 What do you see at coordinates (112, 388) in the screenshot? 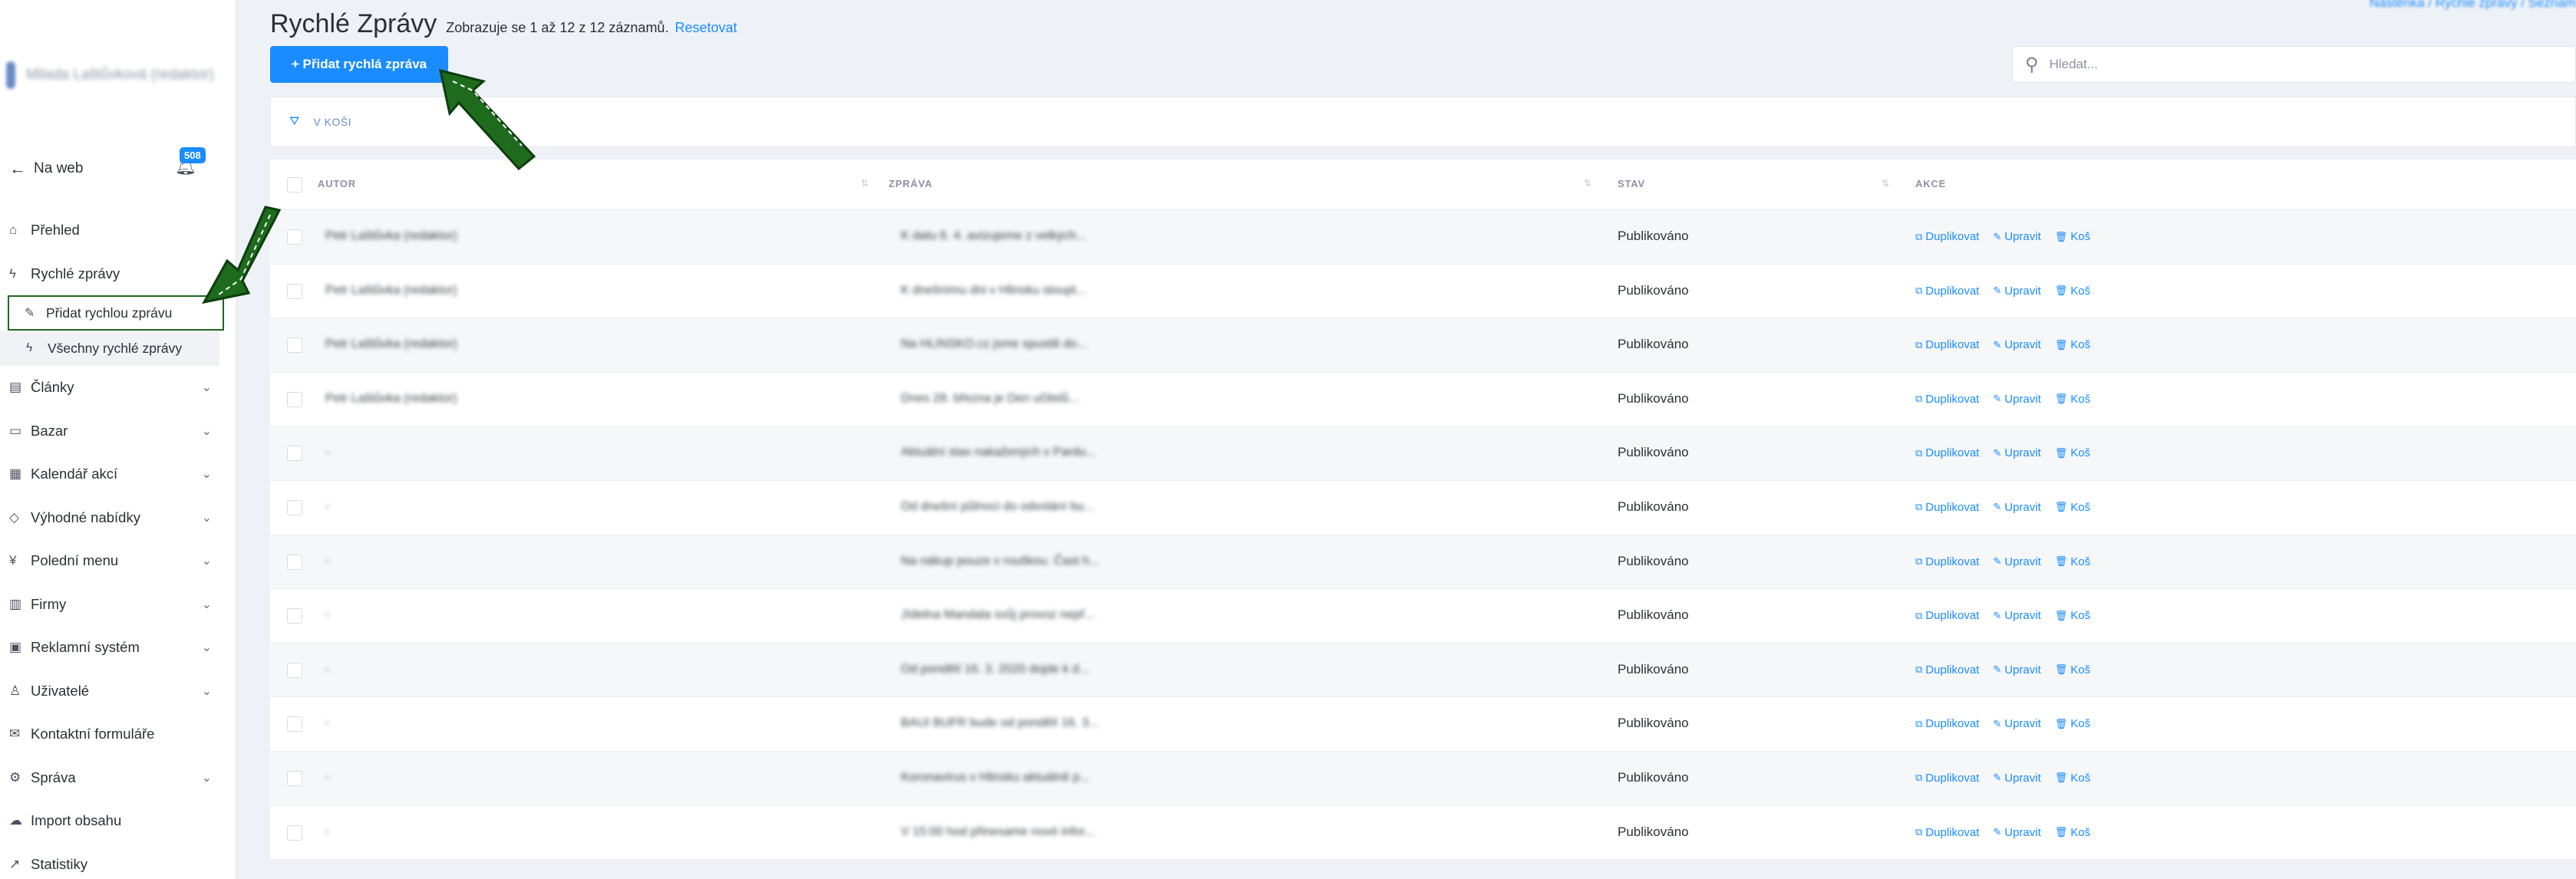
I see `sidebar-item-3: ▤ Články ⌄` at bounding box center [112, 388].